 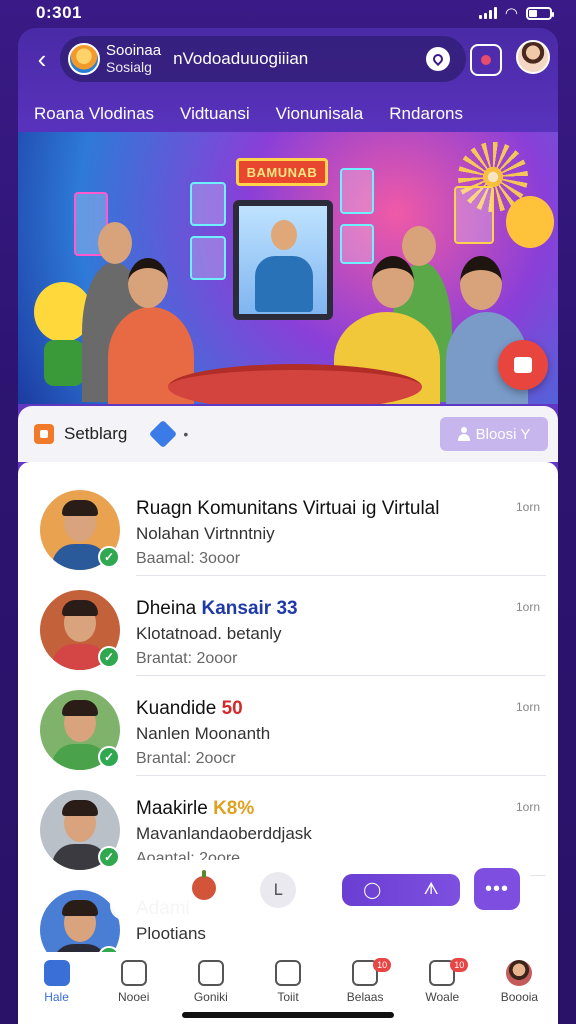 I want to click on keyboard-button: ᒪ, so click(x=278, y=890).